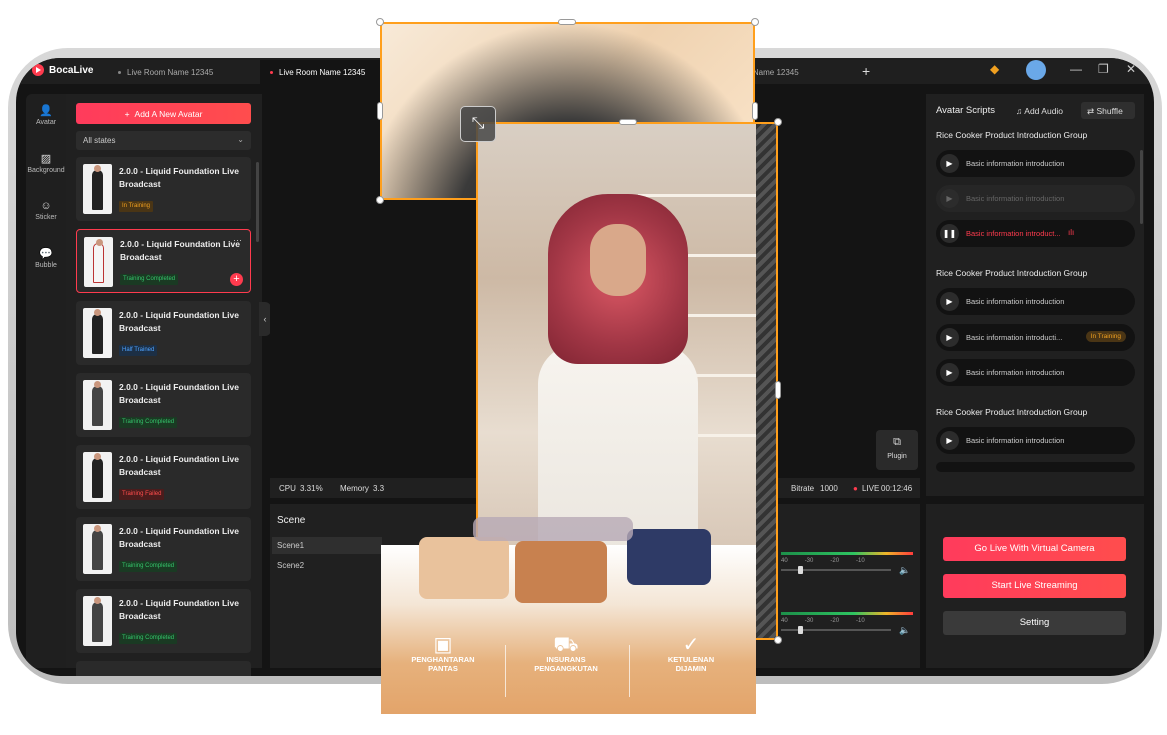 This screenshot has height=735, width=1167. I want to click on person-icon: 👤, so click(46, 111).